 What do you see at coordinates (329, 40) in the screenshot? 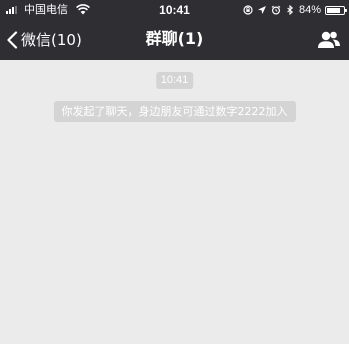
I see `group-contacts-icon` at bounding box center [329, 40].